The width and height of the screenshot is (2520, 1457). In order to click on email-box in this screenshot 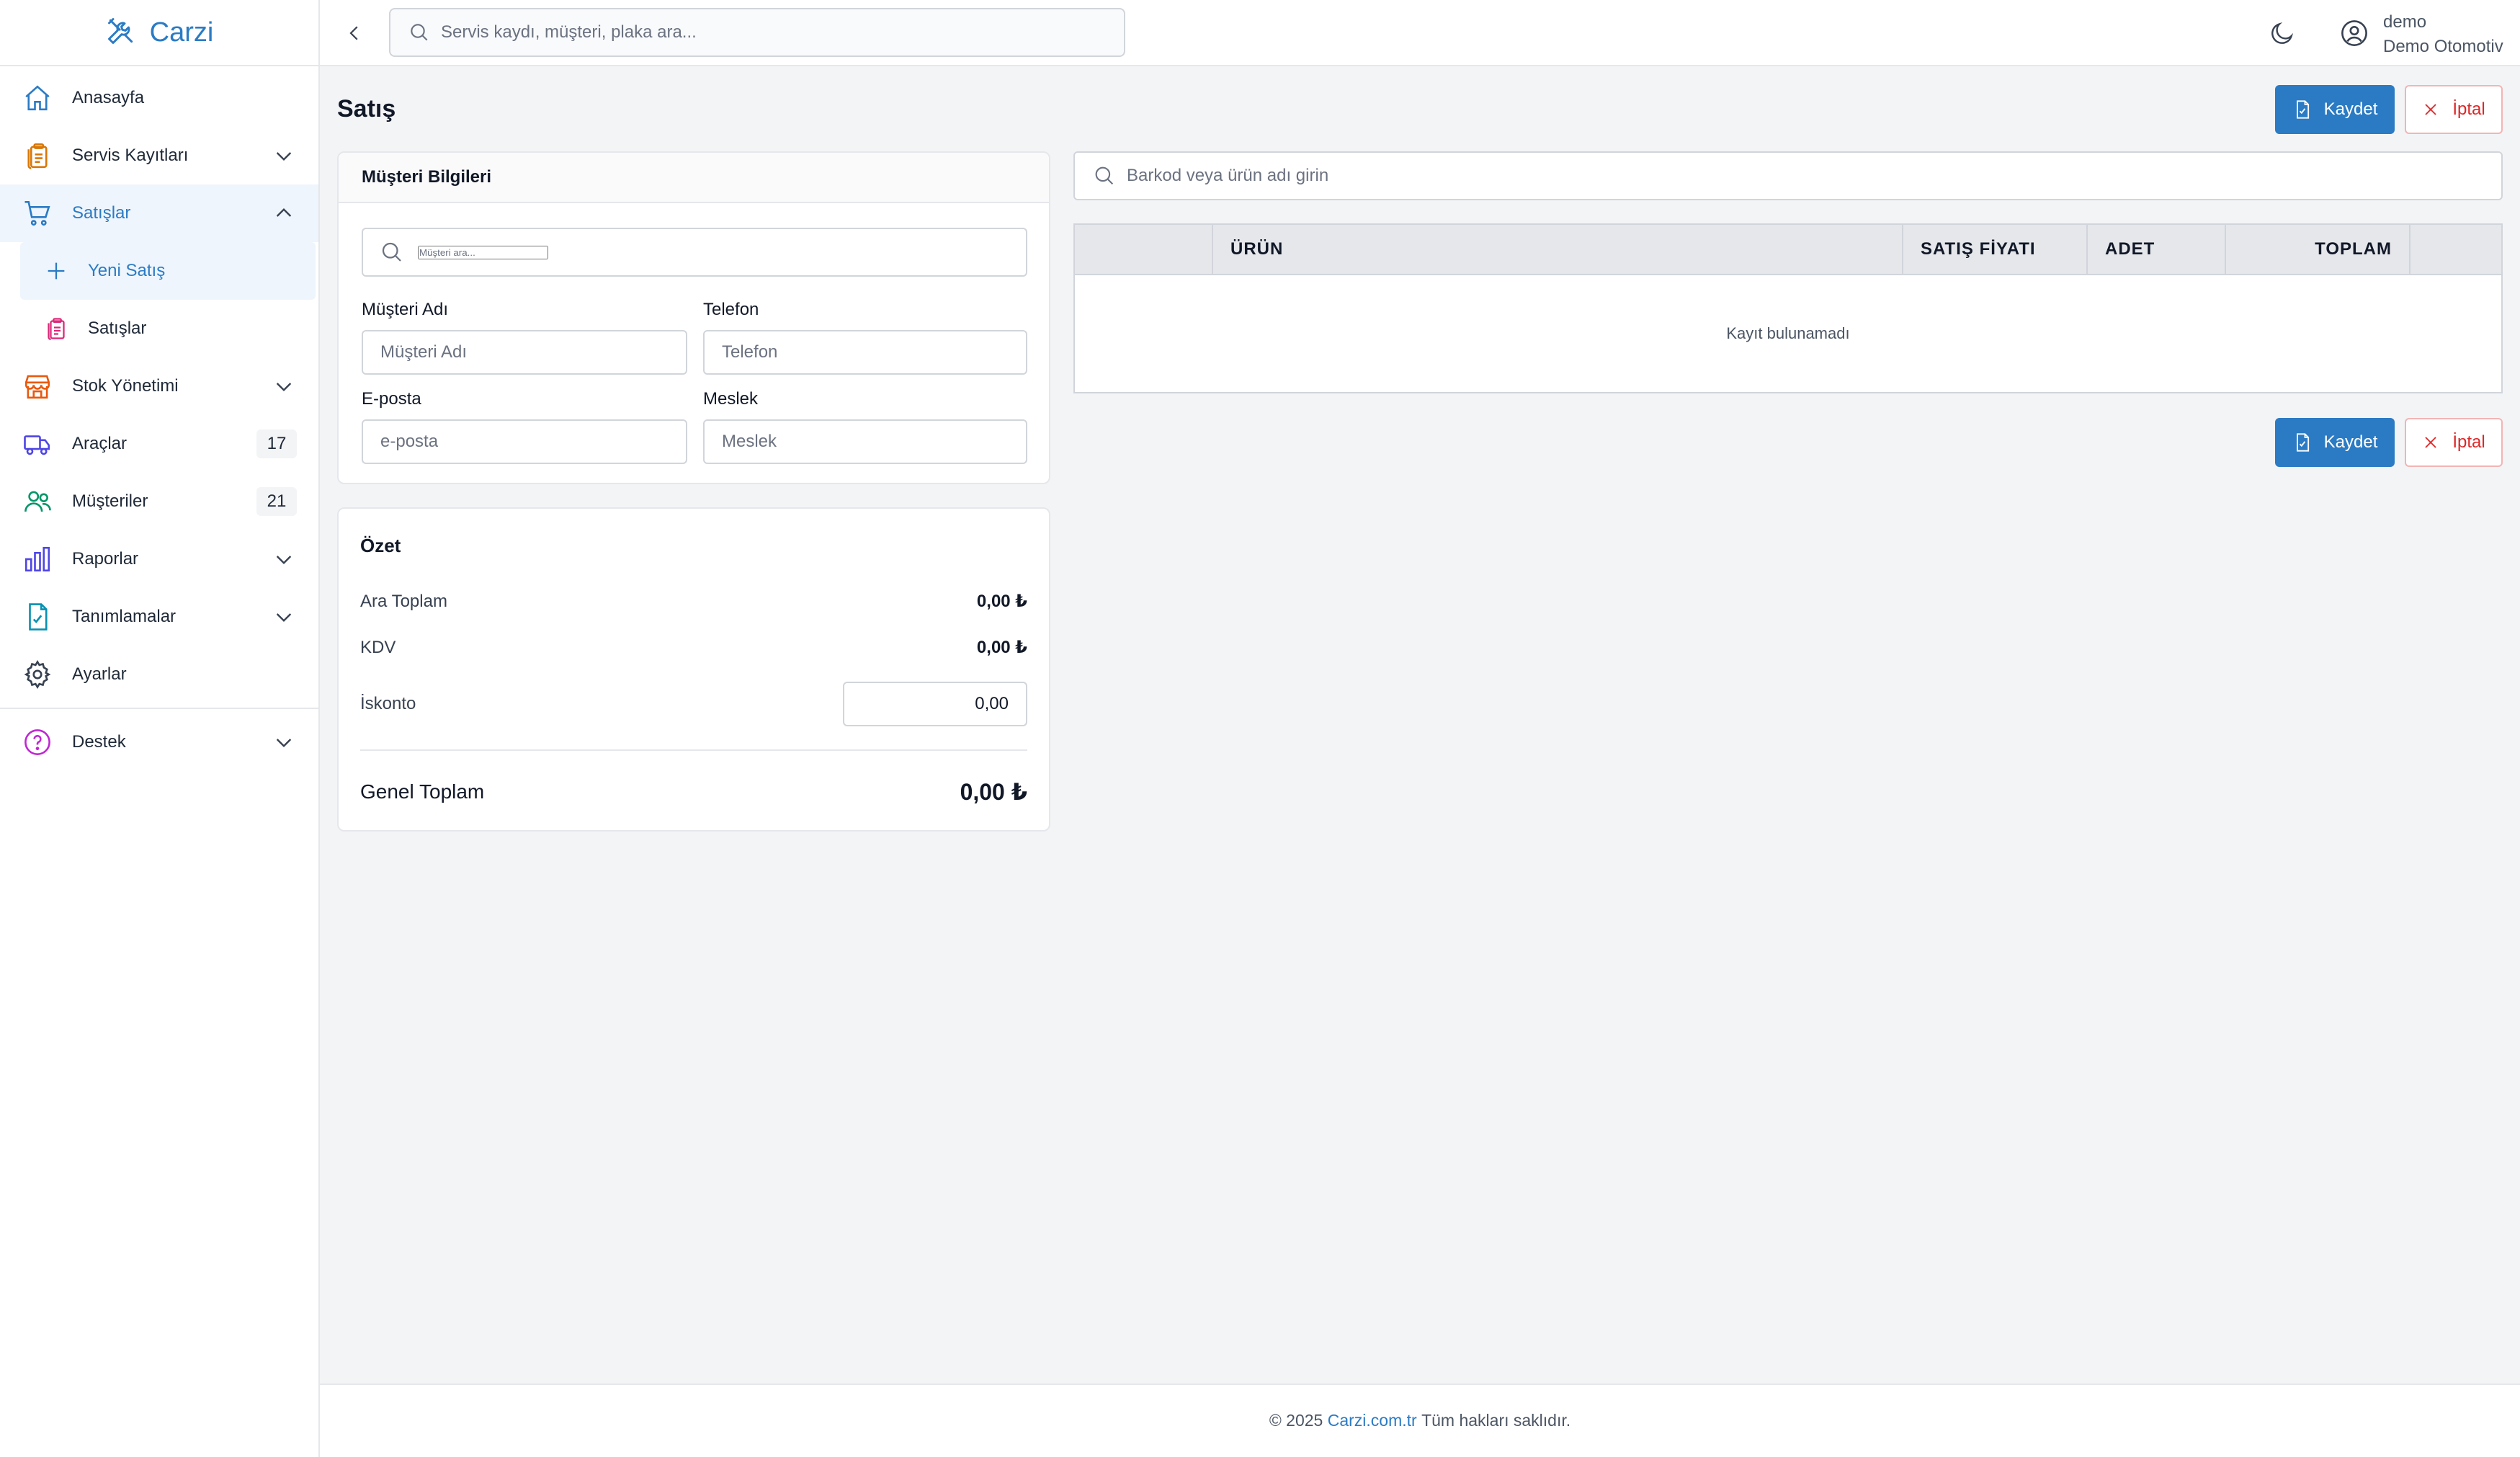, I will do `click(524, 441)`.